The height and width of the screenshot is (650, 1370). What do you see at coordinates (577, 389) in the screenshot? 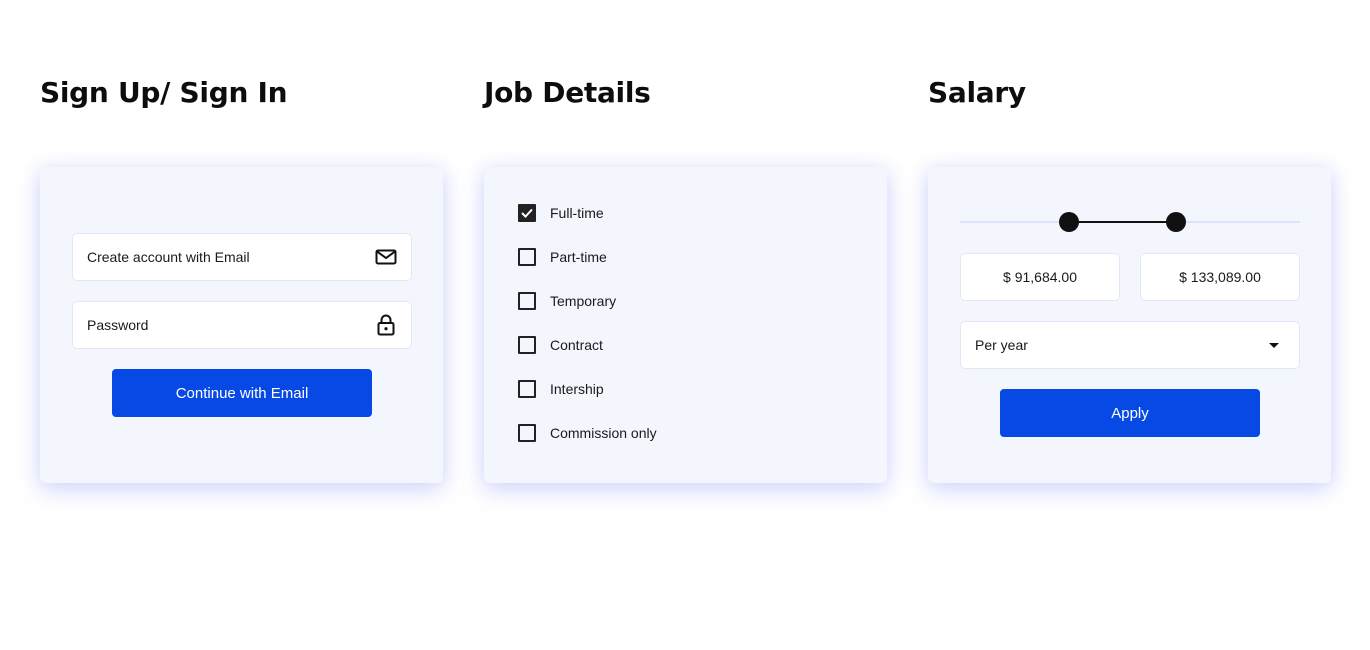
I see `job-type-label: Intership` at bounding box center [577, 389].